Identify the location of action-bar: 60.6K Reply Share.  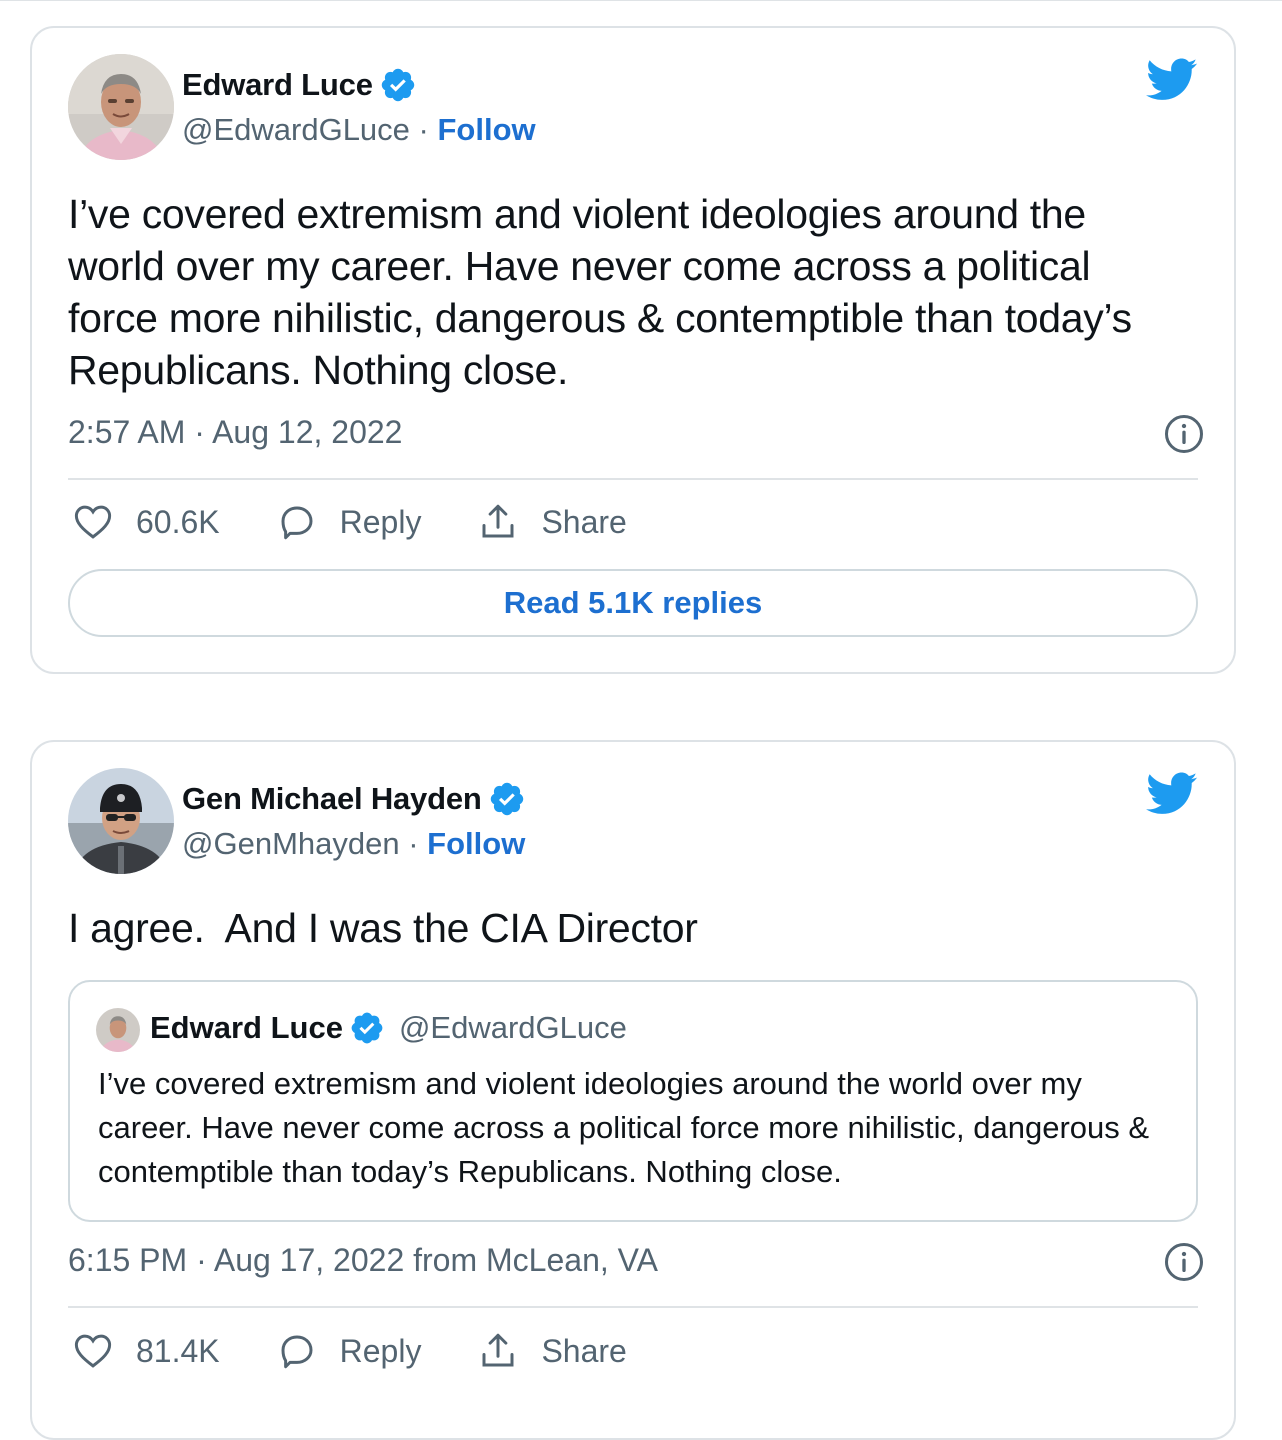
(377, 522).